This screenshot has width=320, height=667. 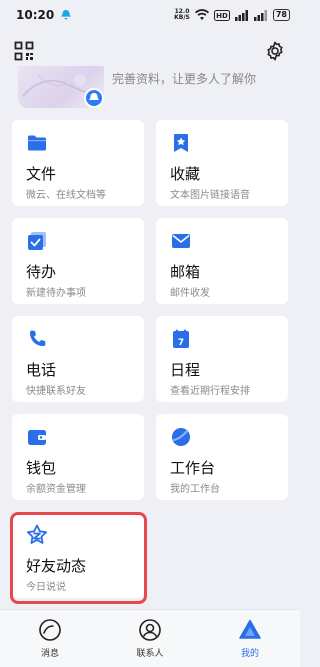 I want to click on bookmark-star-icon, so click(x=181, y=143).